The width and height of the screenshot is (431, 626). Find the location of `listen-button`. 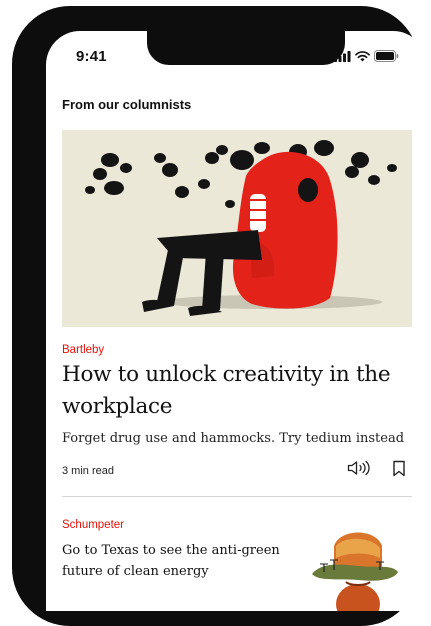

listen-button is located at coordinates (359, 470).